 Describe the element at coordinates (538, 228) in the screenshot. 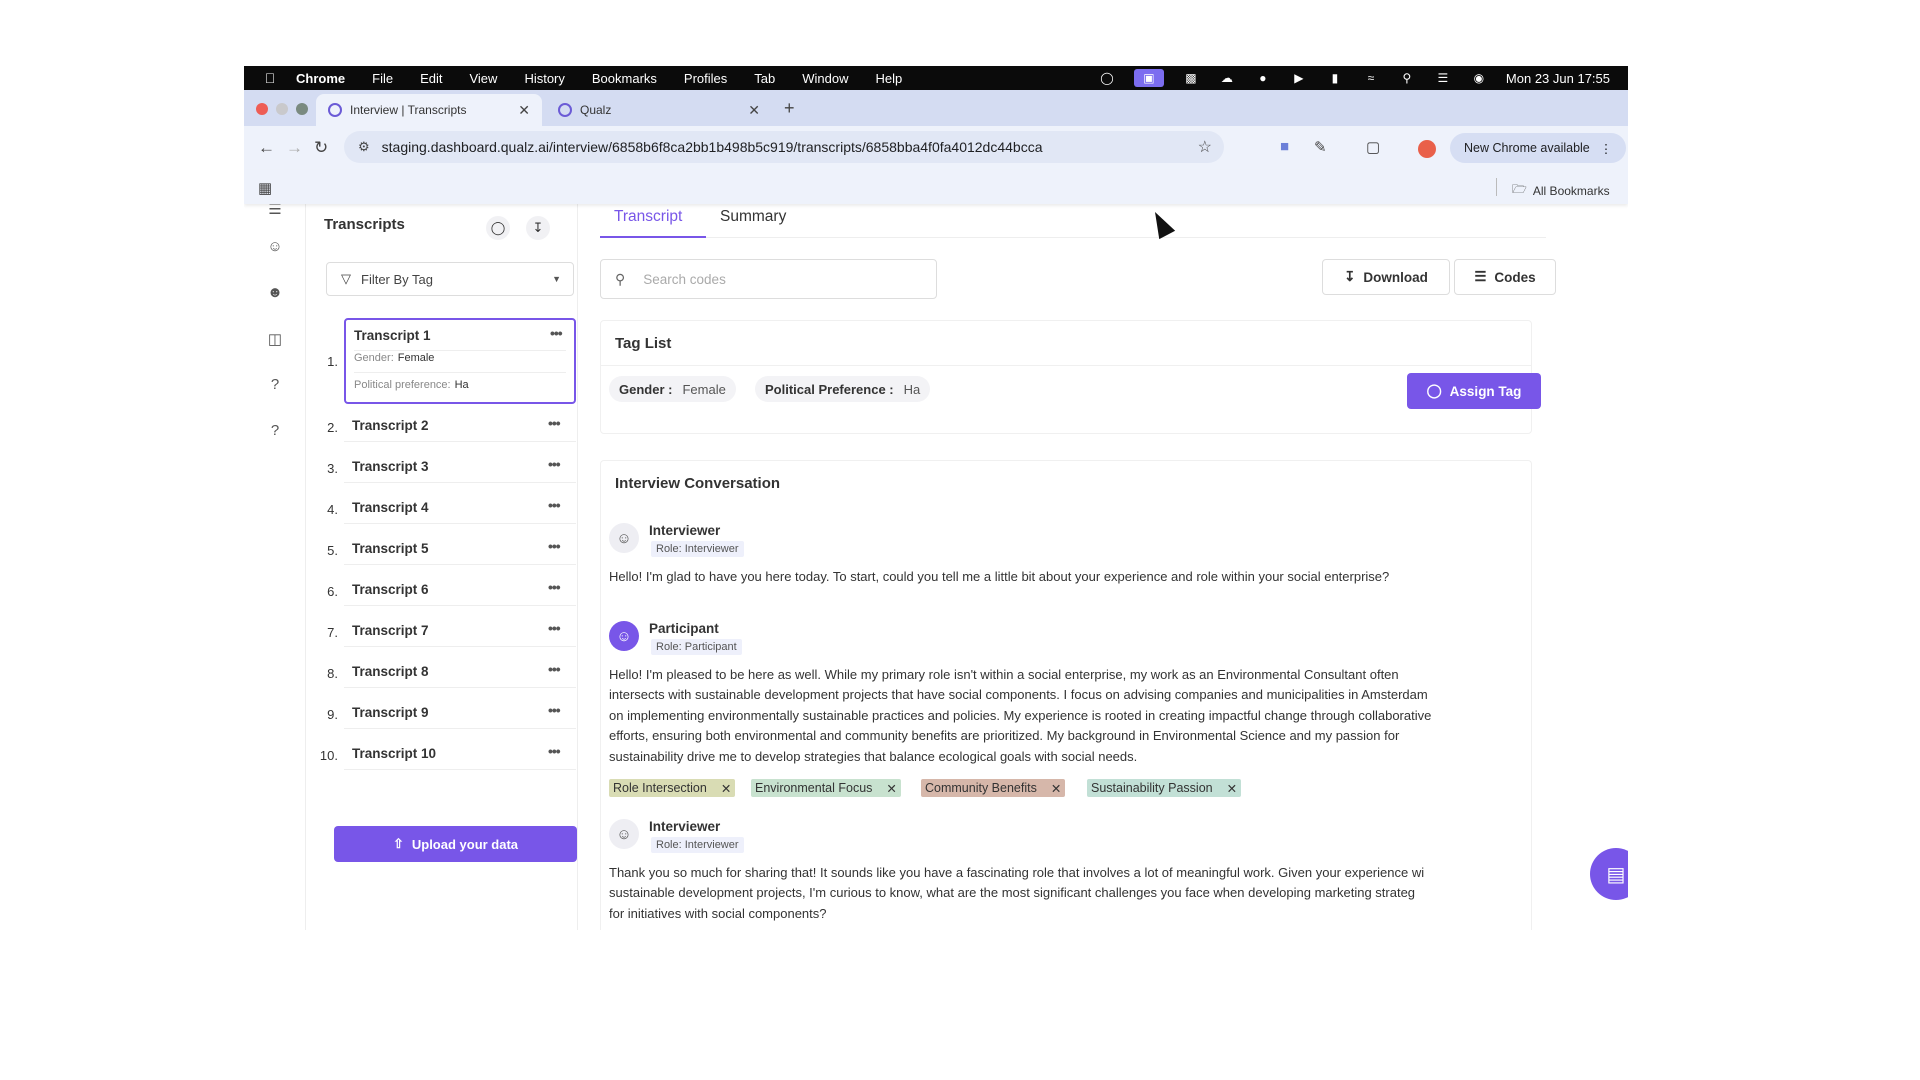

I see `download-icon: ↧` at that location.